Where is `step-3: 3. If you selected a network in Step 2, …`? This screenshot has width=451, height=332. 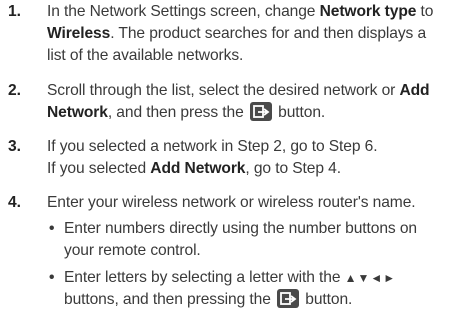
step-3: 3. If you selected a network in Step 2, … is located at coordinates (221, 158).